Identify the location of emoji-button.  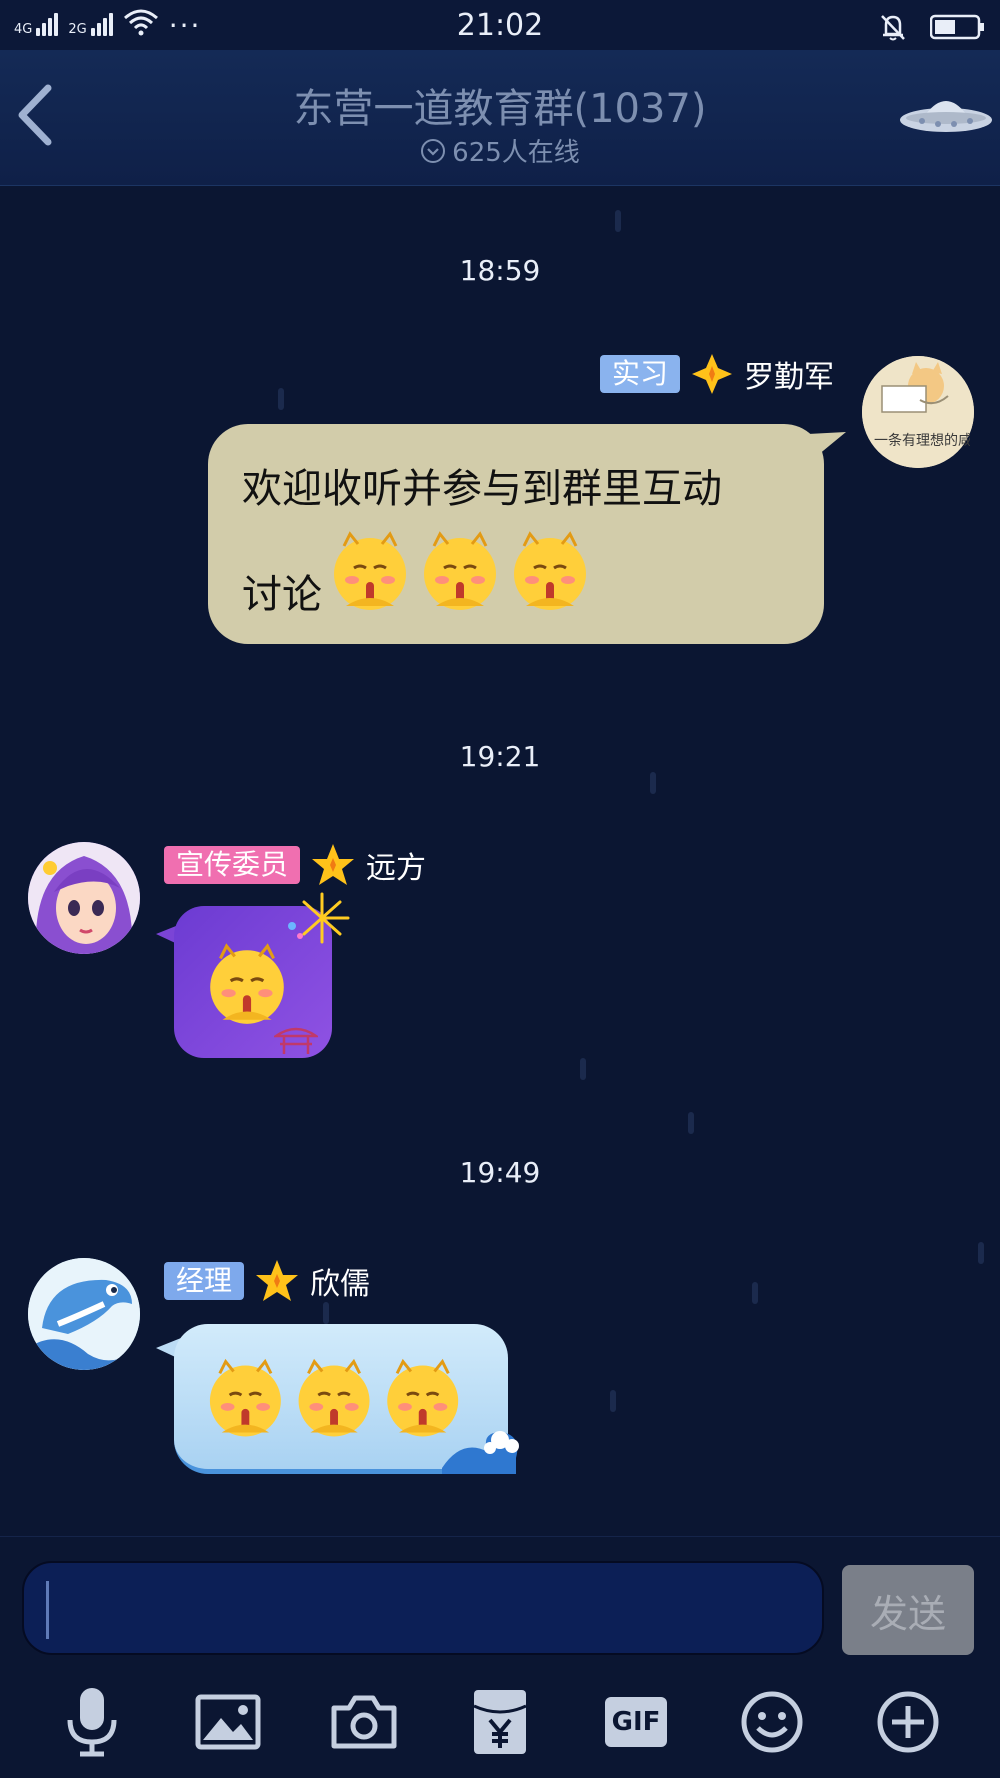
(772, 1722).